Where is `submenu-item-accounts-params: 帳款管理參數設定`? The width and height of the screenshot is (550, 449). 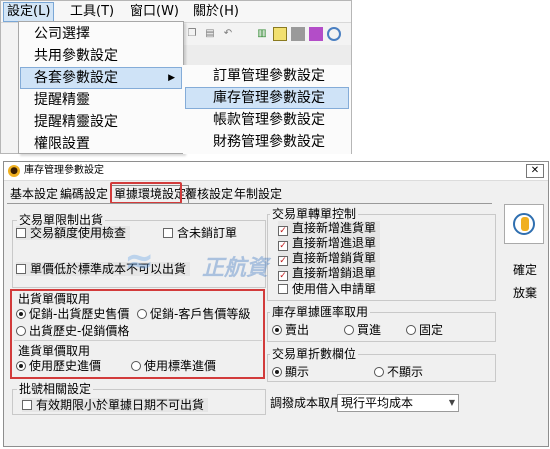
submenu-item-accounts-params: 帳款管理參數設定 is located at coordinates (267, 120).